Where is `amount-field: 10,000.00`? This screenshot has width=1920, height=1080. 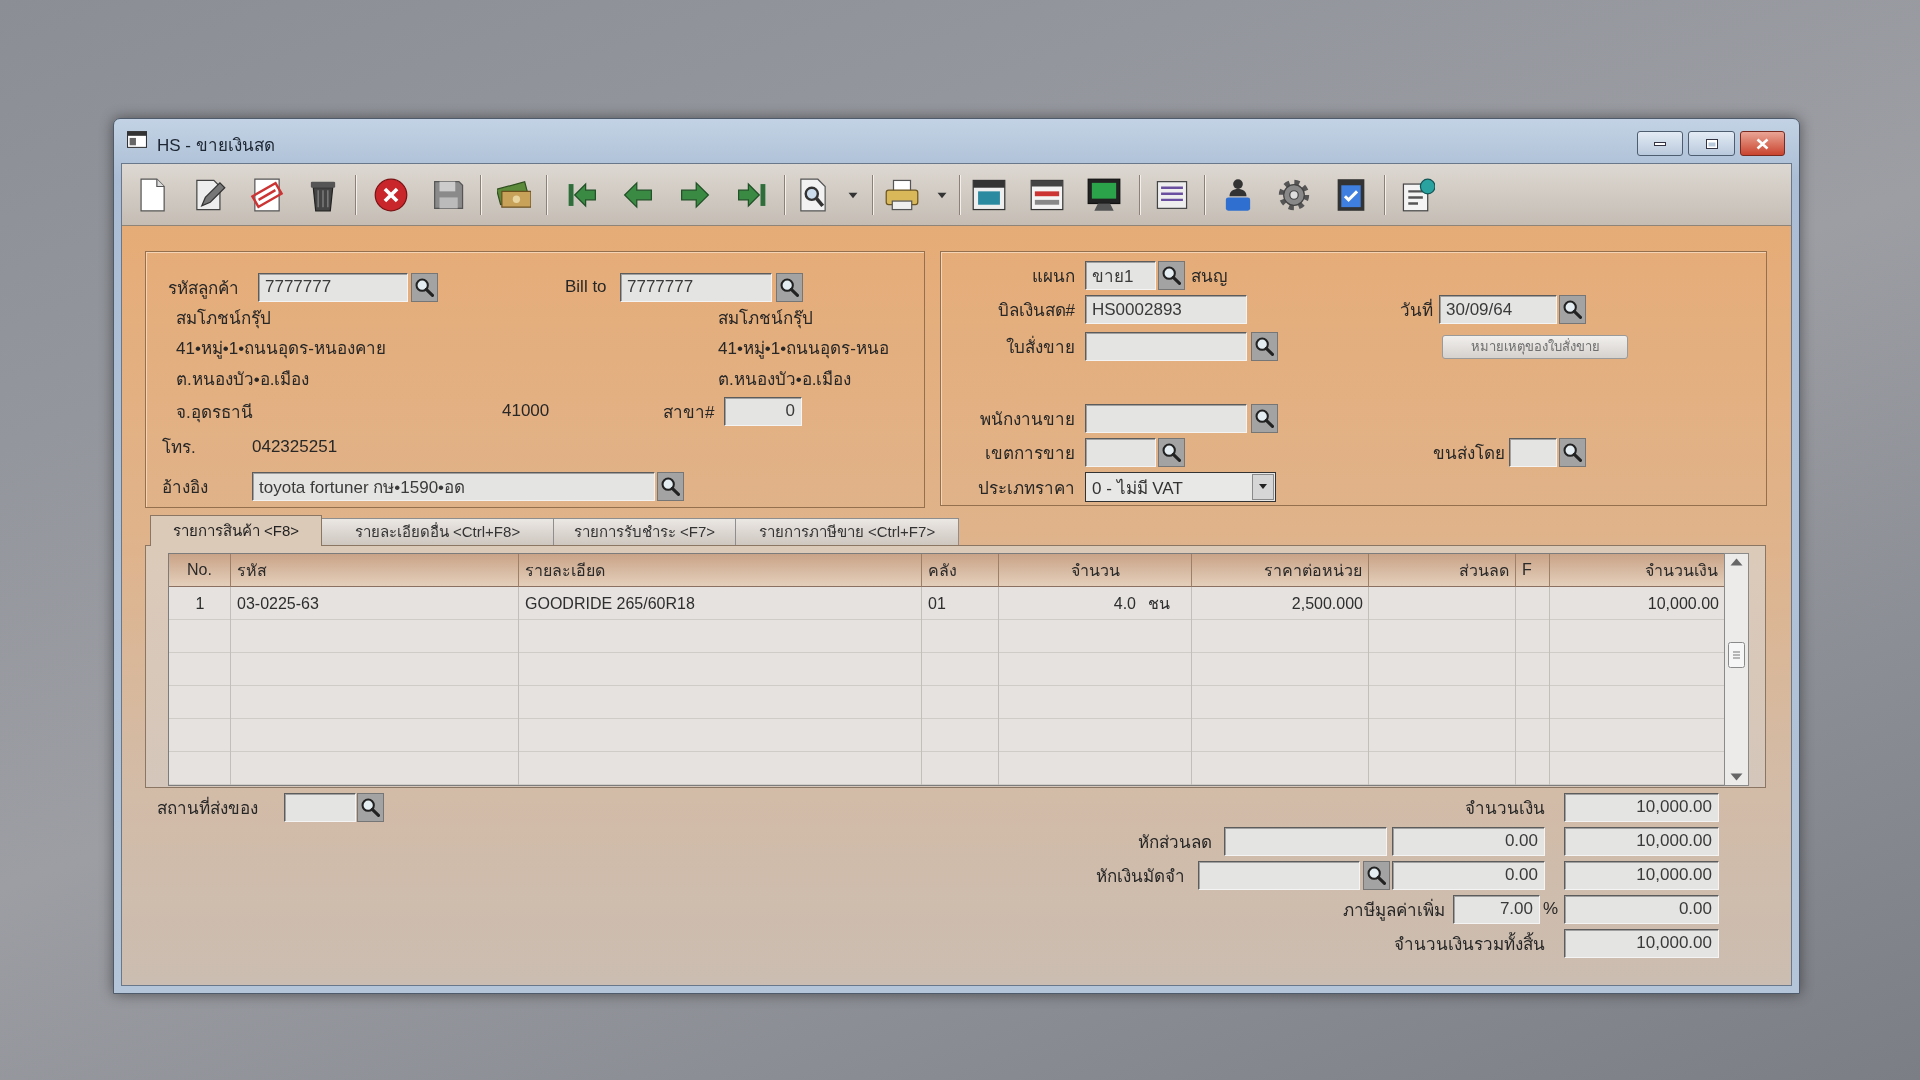
amount-field: 10,000.00 is located at coordinates (1641, 807).